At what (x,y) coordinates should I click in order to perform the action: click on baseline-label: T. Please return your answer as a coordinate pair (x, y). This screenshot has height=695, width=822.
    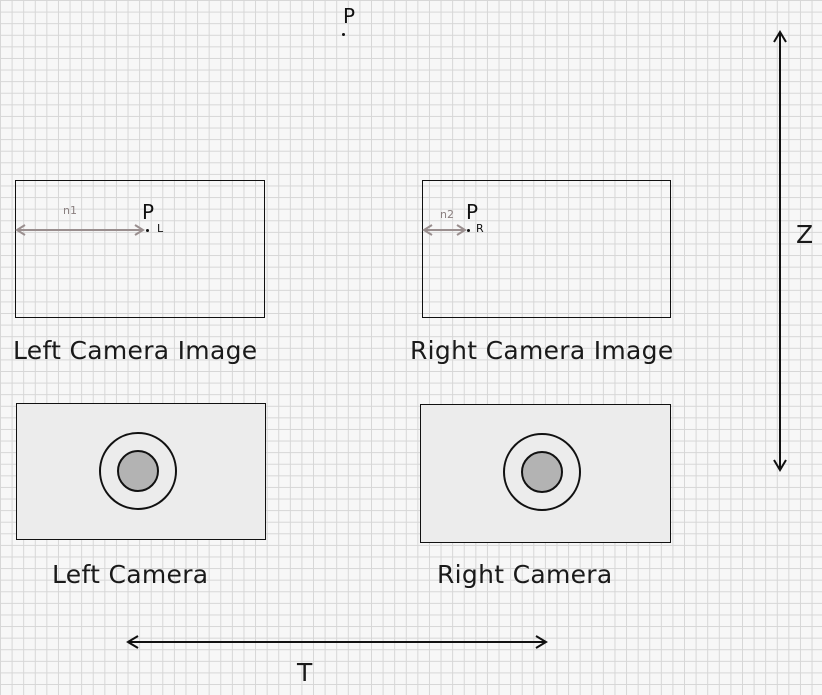
    Looking at the image, I should click on (305, 672).